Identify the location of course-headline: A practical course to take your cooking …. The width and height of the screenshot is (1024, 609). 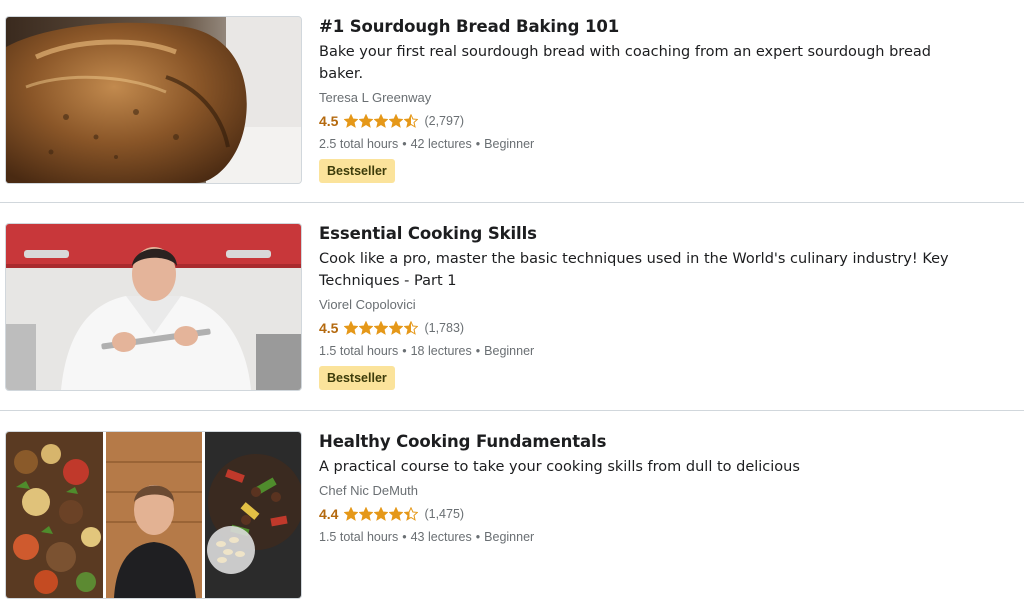
(559, 467).